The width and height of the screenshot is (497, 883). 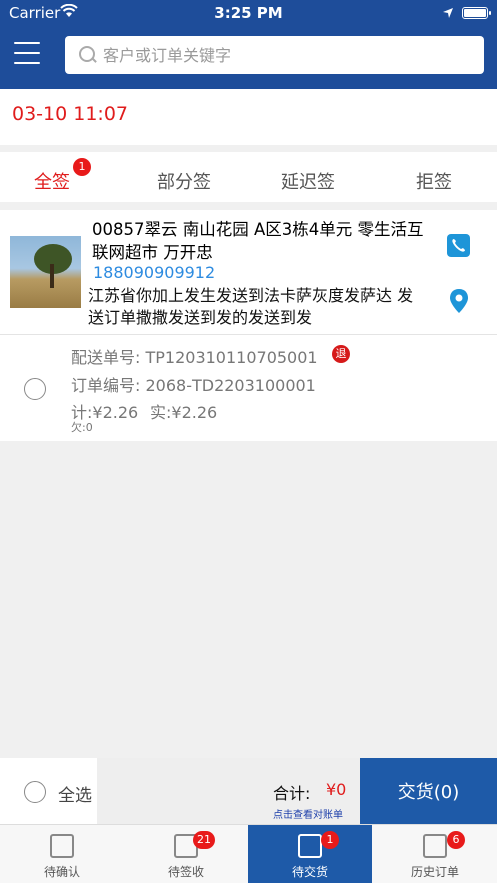 What do you see at coordinates (309, 872) in the screenshot?
I see `tabbar-label: 待交货` at bounding box center [309, 872].